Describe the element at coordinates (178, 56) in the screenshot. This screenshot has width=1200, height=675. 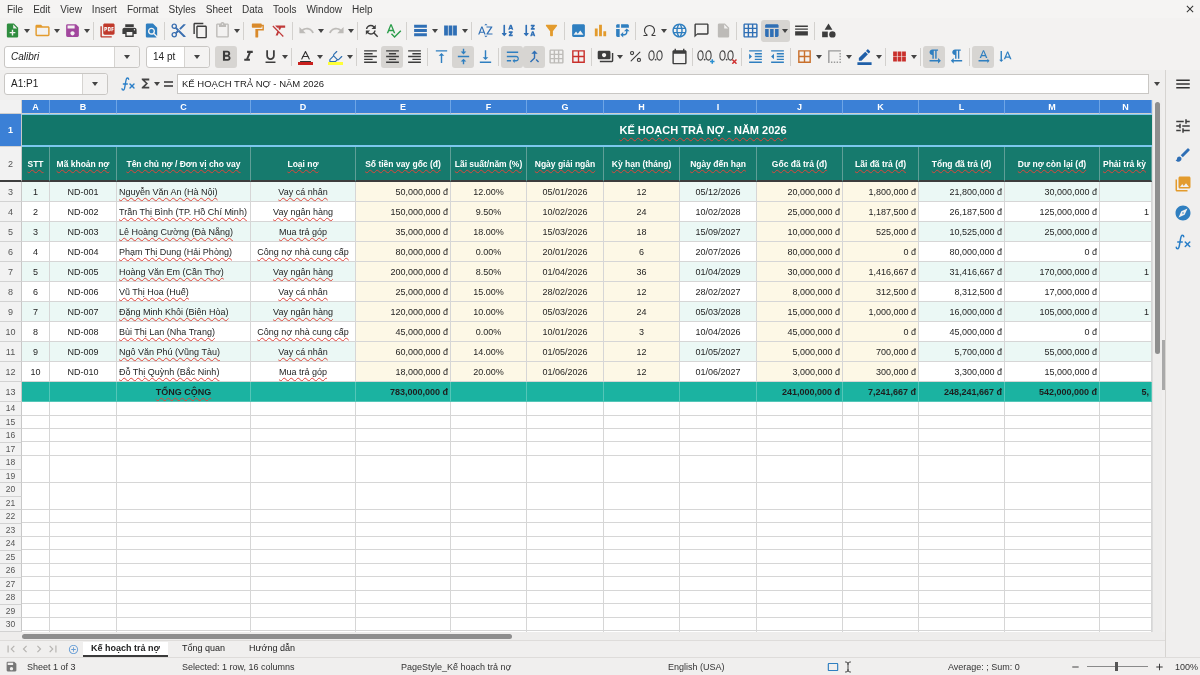
I see `font-size-field: 14 pt` at that location.